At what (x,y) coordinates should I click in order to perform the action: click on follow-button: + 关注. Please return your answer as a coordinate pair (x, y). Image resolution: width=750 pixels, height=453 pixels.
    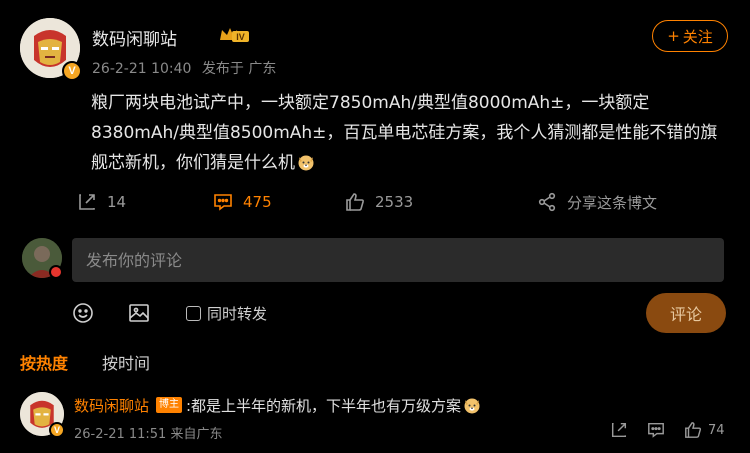
    Looking at the image, I should click on (690, 36).